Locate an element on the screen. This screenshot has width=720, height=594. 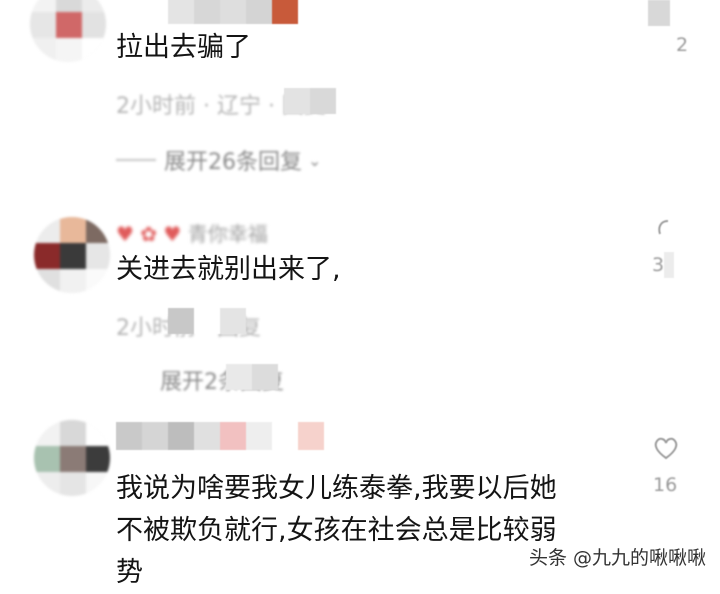
comment-text: 拉出去骗了 is located at coordinates (183, 47).